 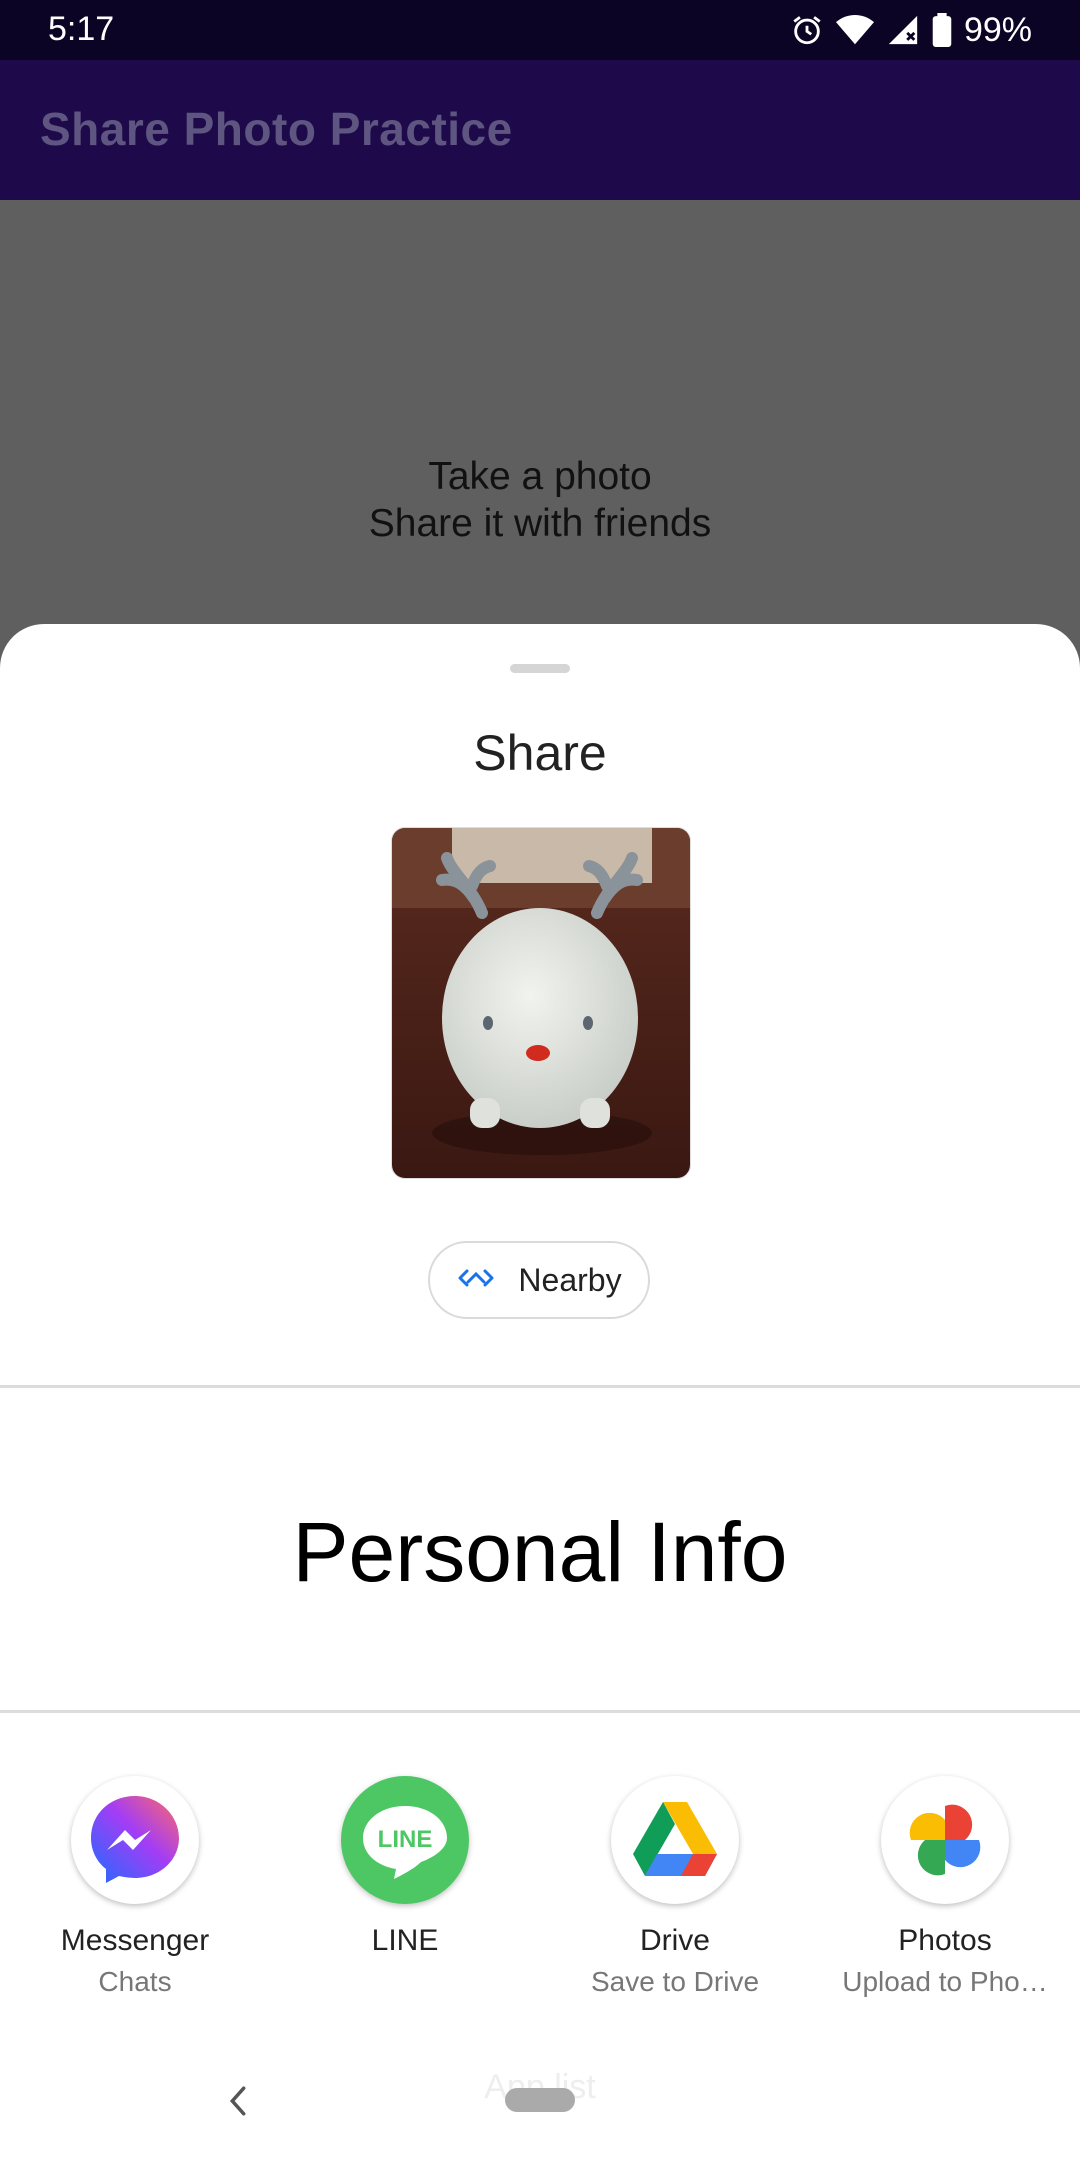 I want to click on app-subtitle: Save to Drive, so click(x=675, y=1981).